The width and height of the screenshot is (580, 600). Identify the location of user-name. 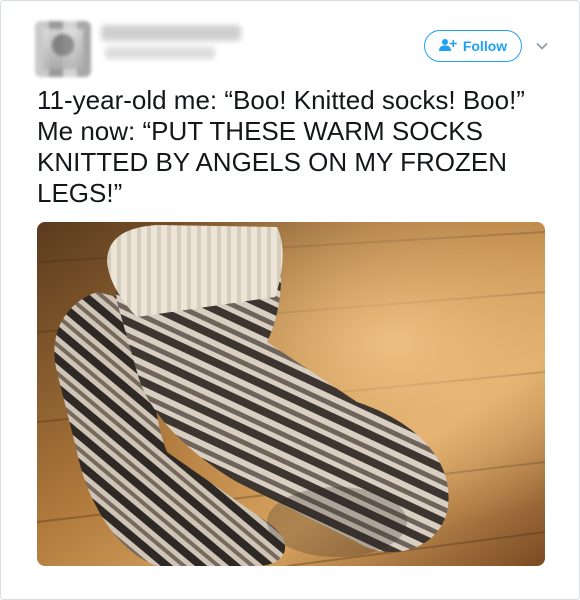
(171, 33).